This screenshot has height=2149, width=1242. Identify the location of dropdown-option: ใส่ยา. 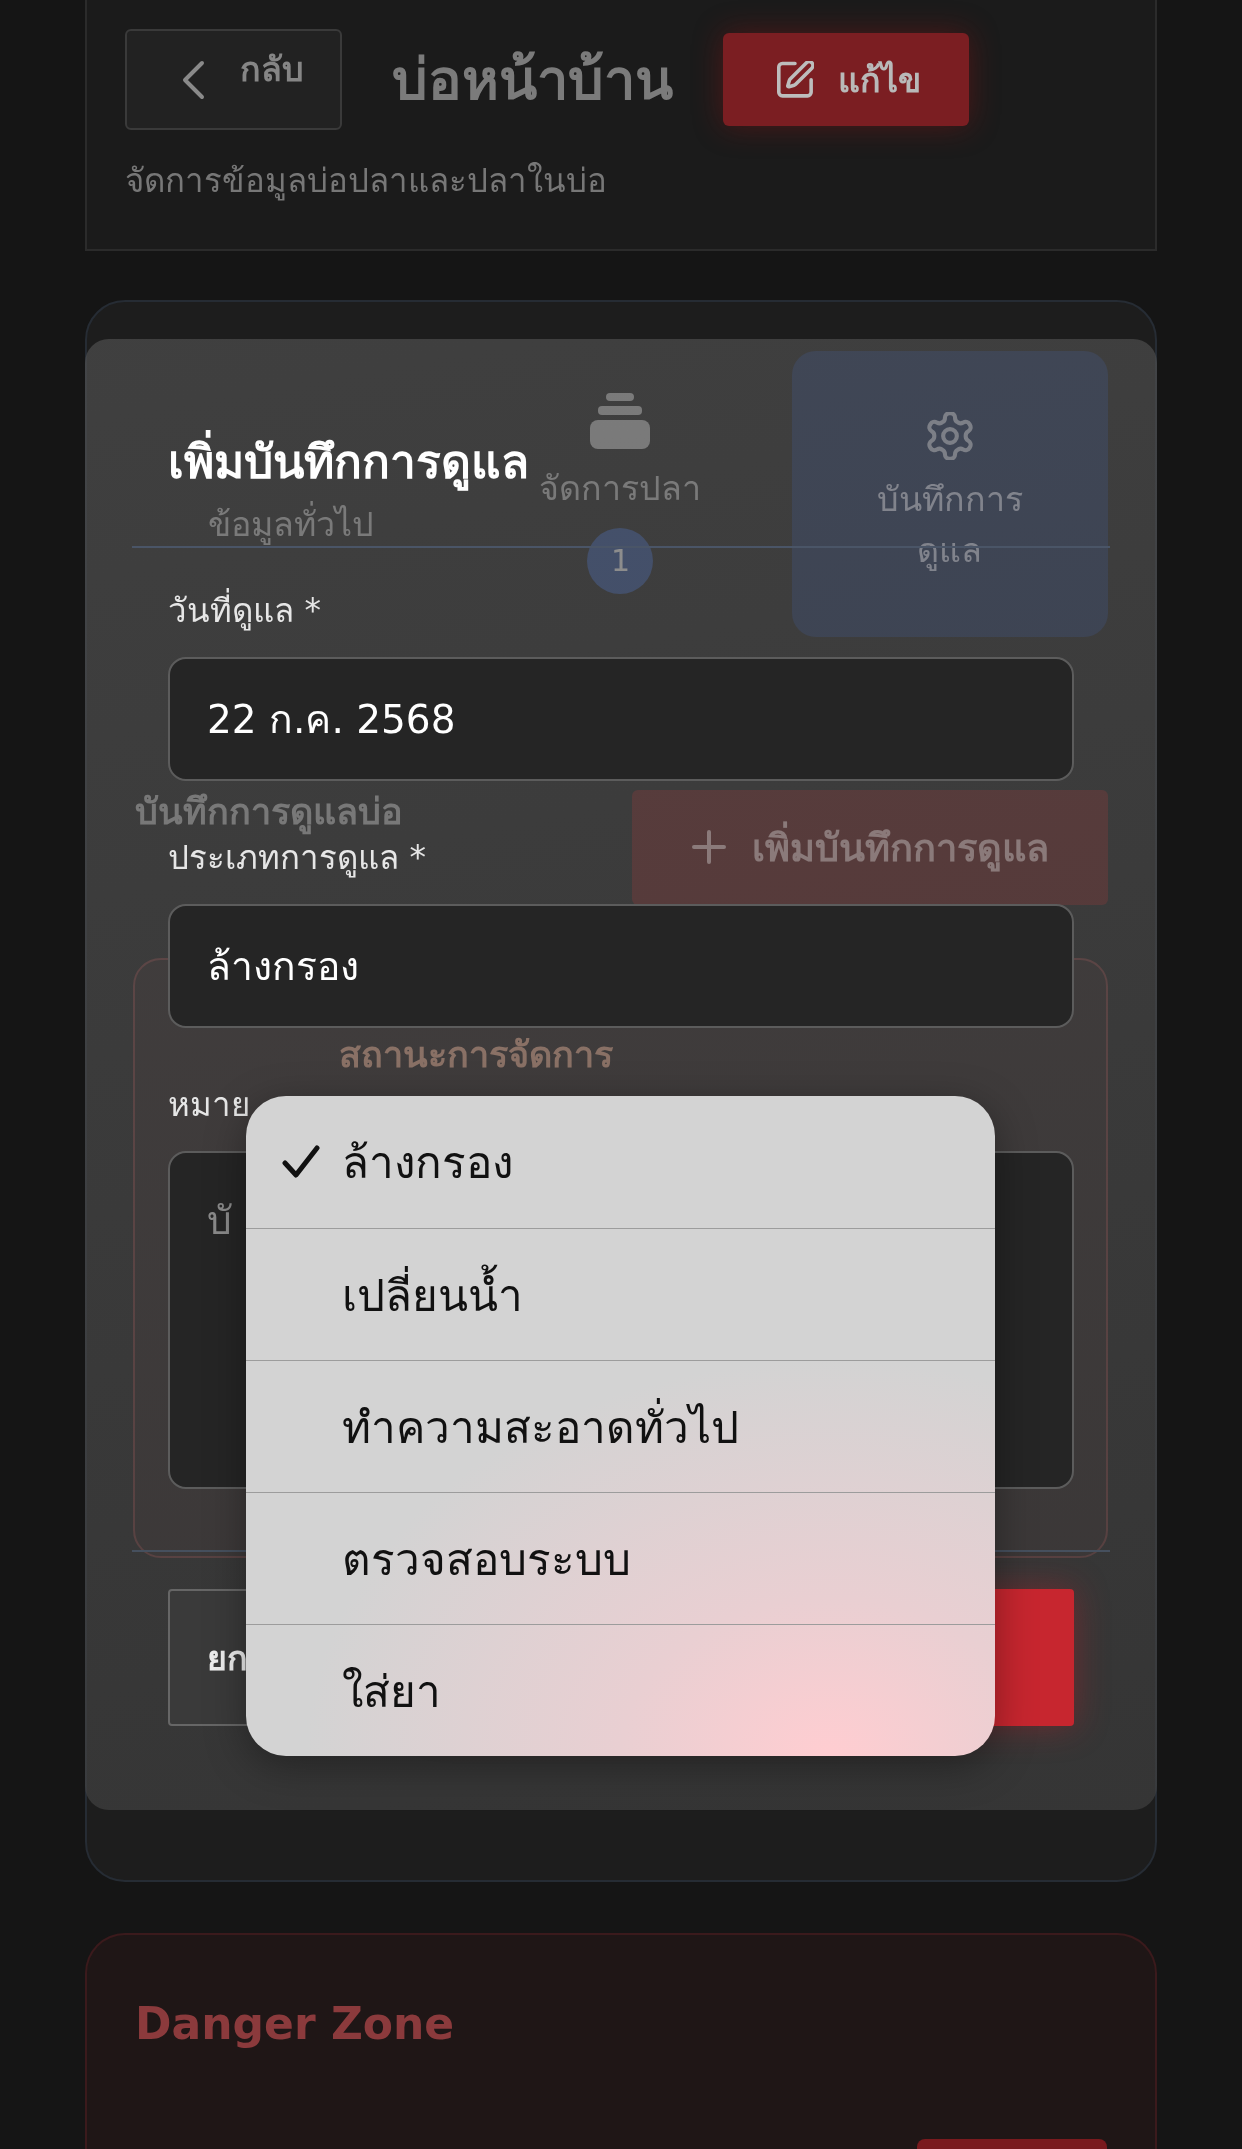
(620, 1690).